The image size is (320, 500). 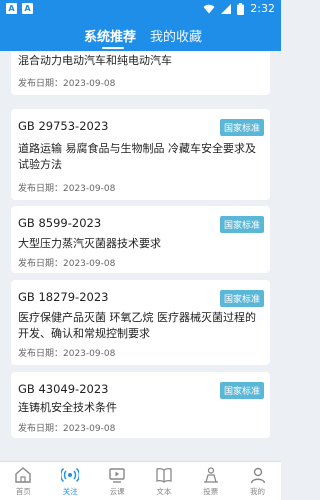 I want to click on standard-code: GB 18279-2023, so click(x=63, y=297).